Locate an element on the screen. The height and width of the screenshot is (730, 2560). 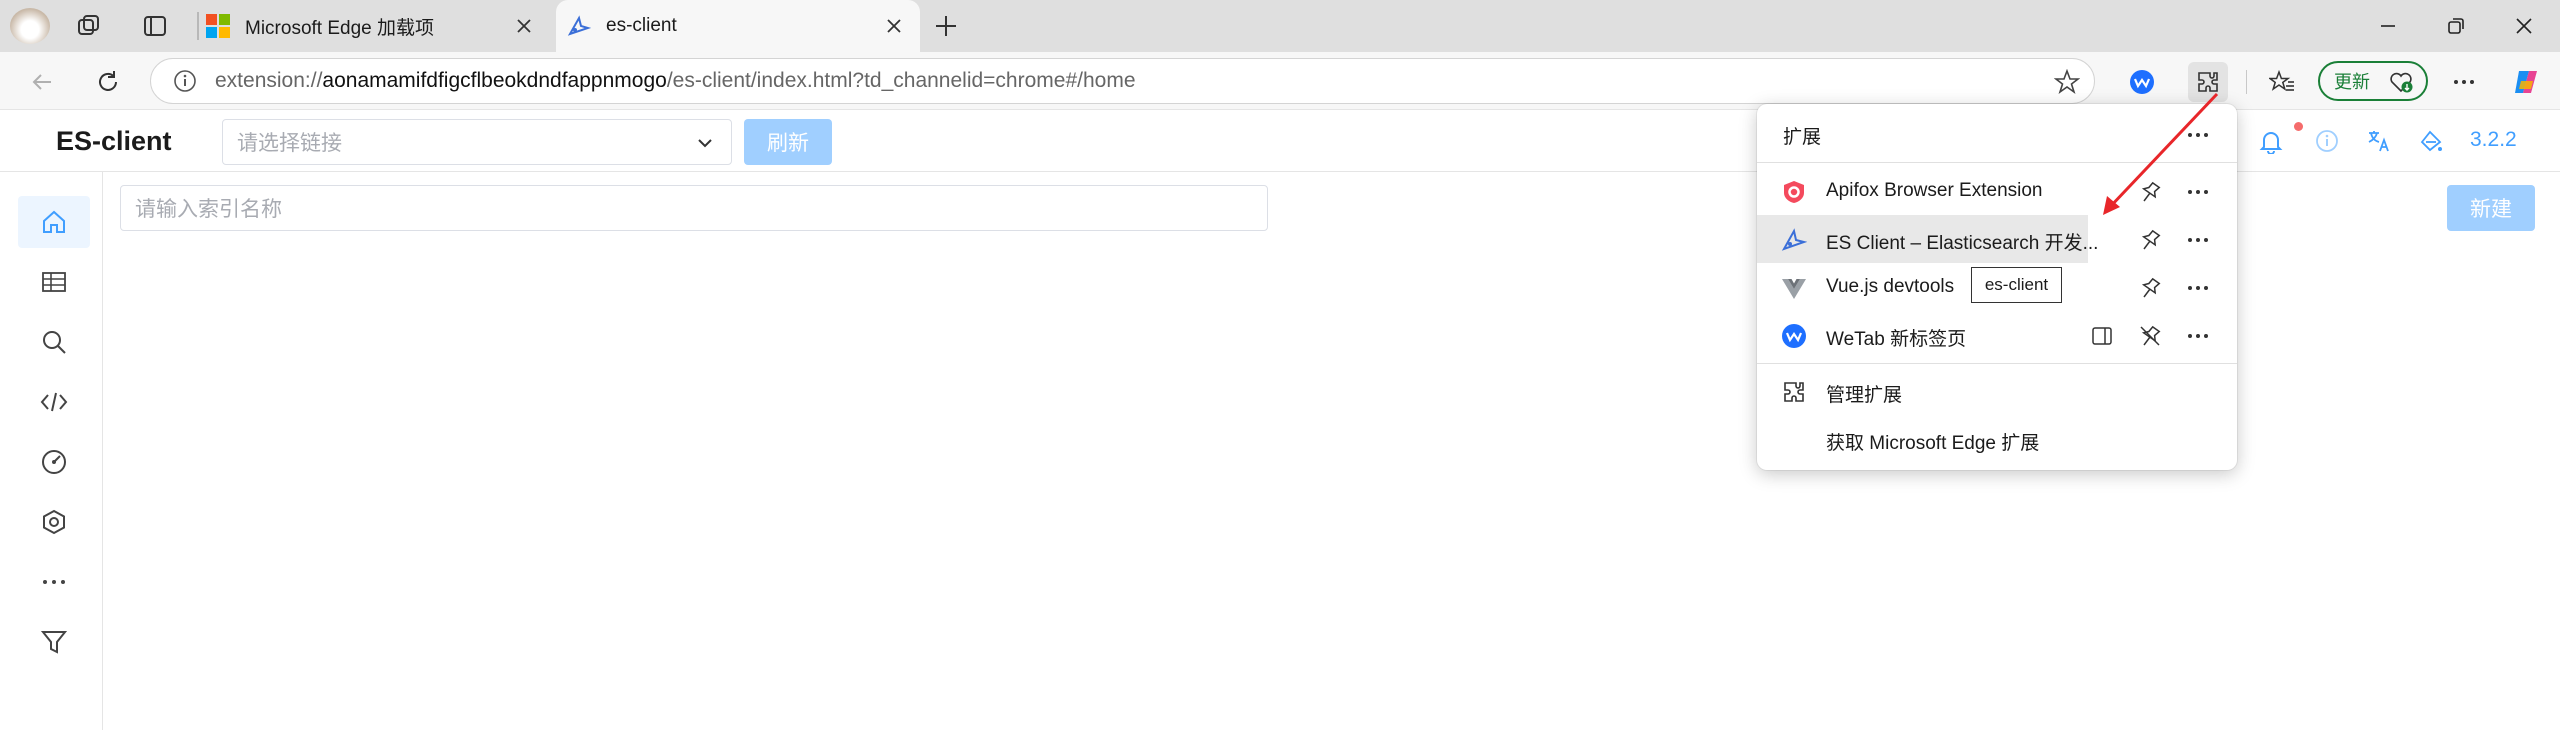
favorites-icon is located at coordinates (2282, 82).